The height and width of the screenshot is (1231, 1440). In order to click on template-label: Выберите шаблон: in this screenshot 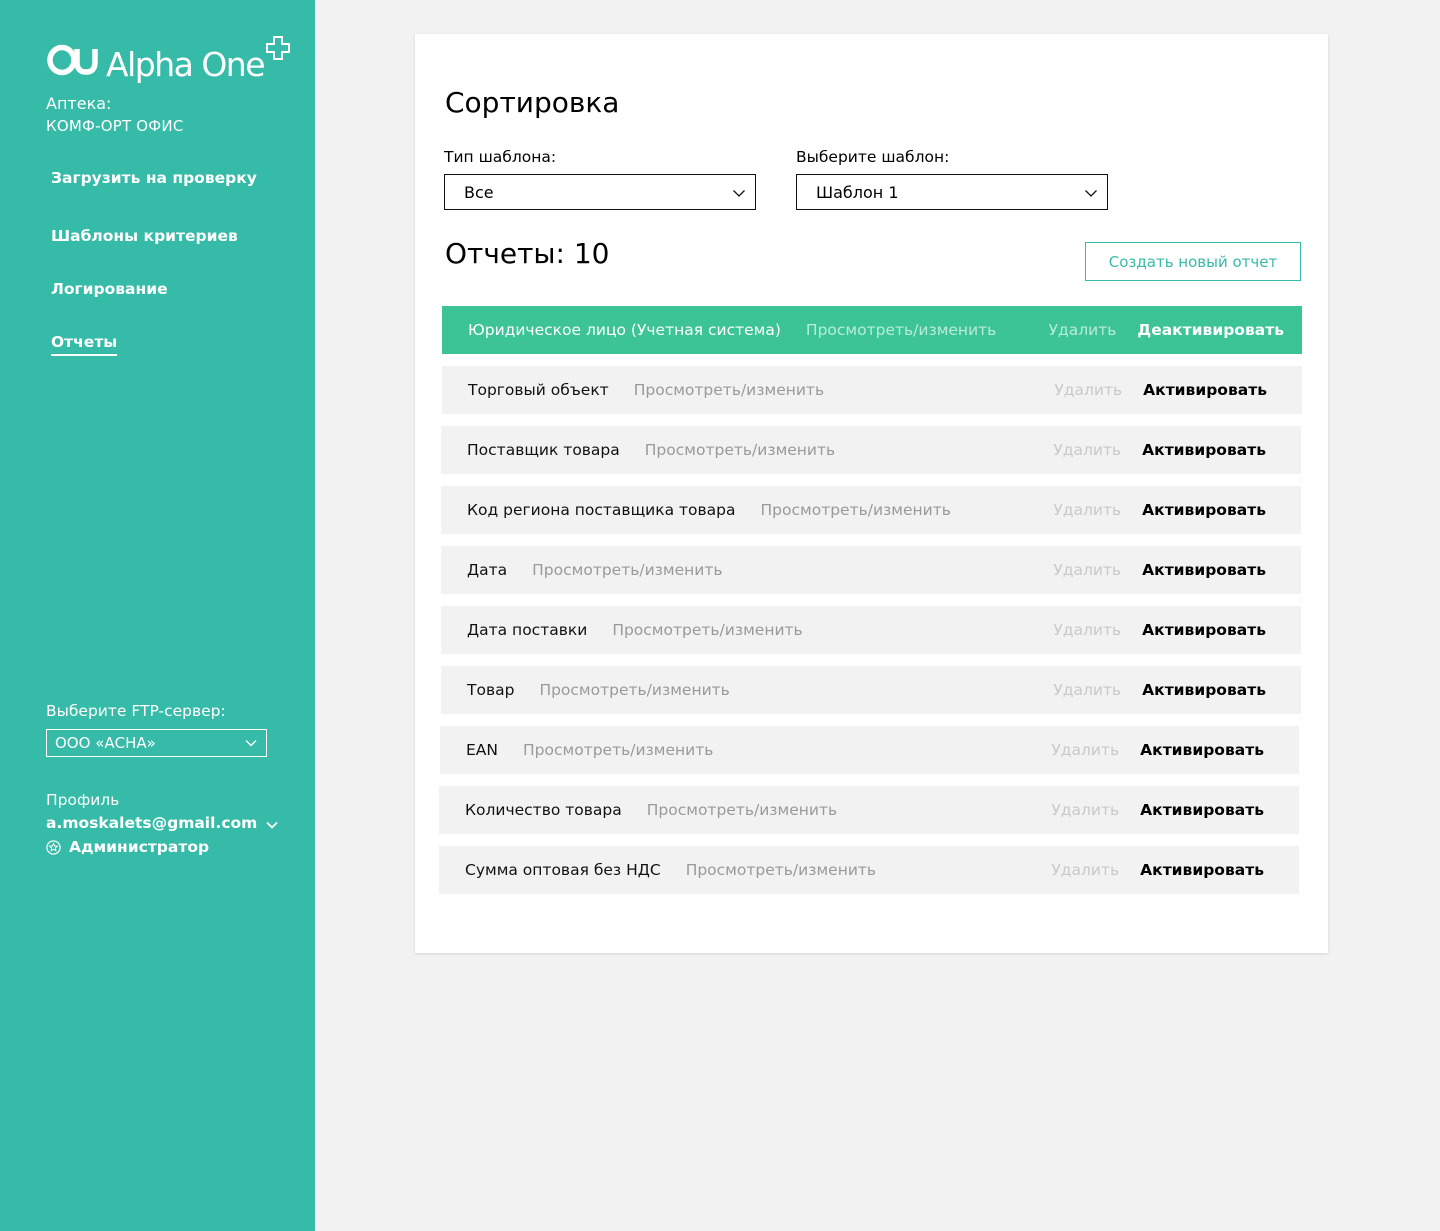, I will do `click(873, 157)`.